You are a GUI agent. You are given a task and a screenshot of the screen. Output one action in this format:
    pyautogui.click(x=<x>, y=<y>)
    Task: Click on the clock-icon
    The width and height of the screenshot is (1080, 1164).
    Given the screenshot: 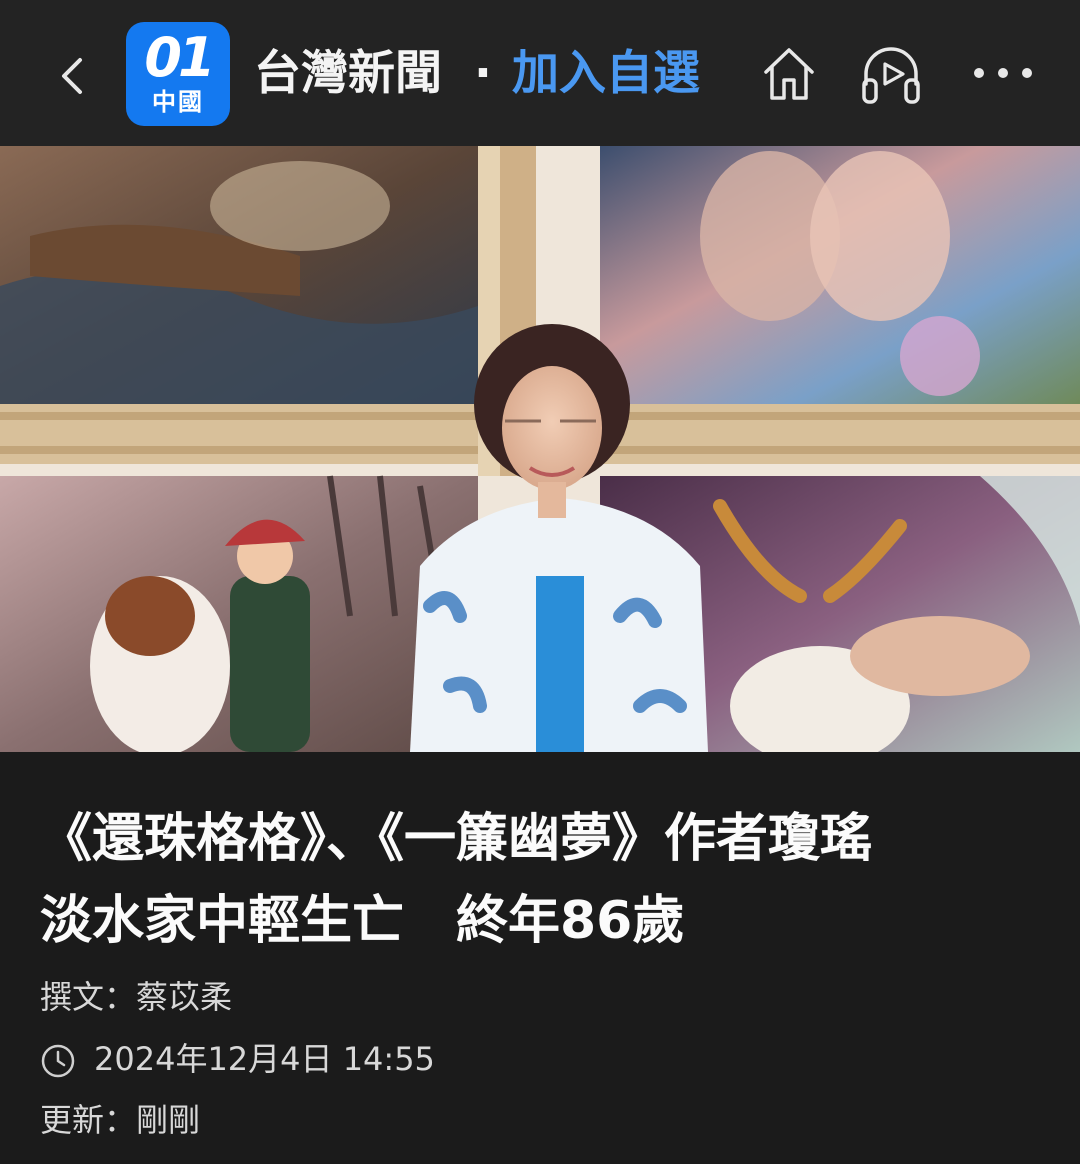 What is the action you would take?
    pyautogui.click(x=58, y=1061)
    